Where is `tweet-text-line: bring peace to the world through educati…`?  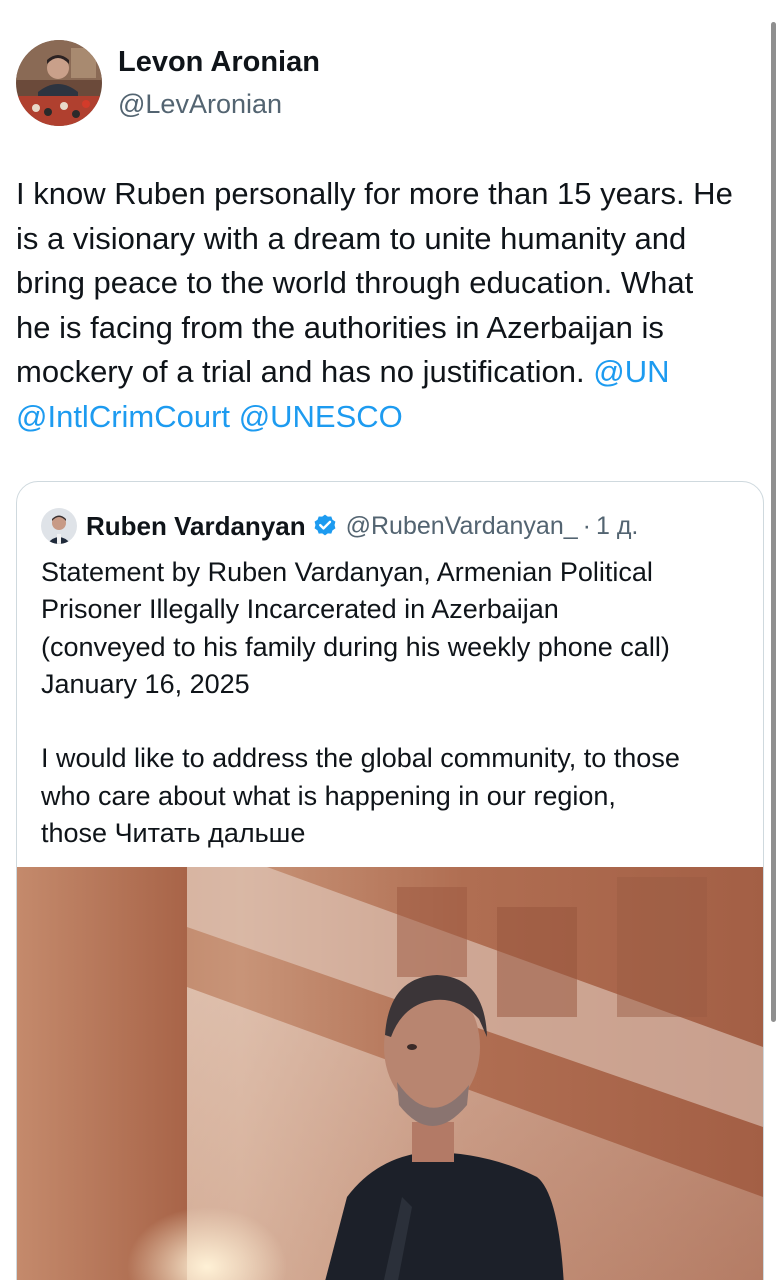
tweet-text-line: bring peace to the world through educati… is located at coordinates (355, 283).